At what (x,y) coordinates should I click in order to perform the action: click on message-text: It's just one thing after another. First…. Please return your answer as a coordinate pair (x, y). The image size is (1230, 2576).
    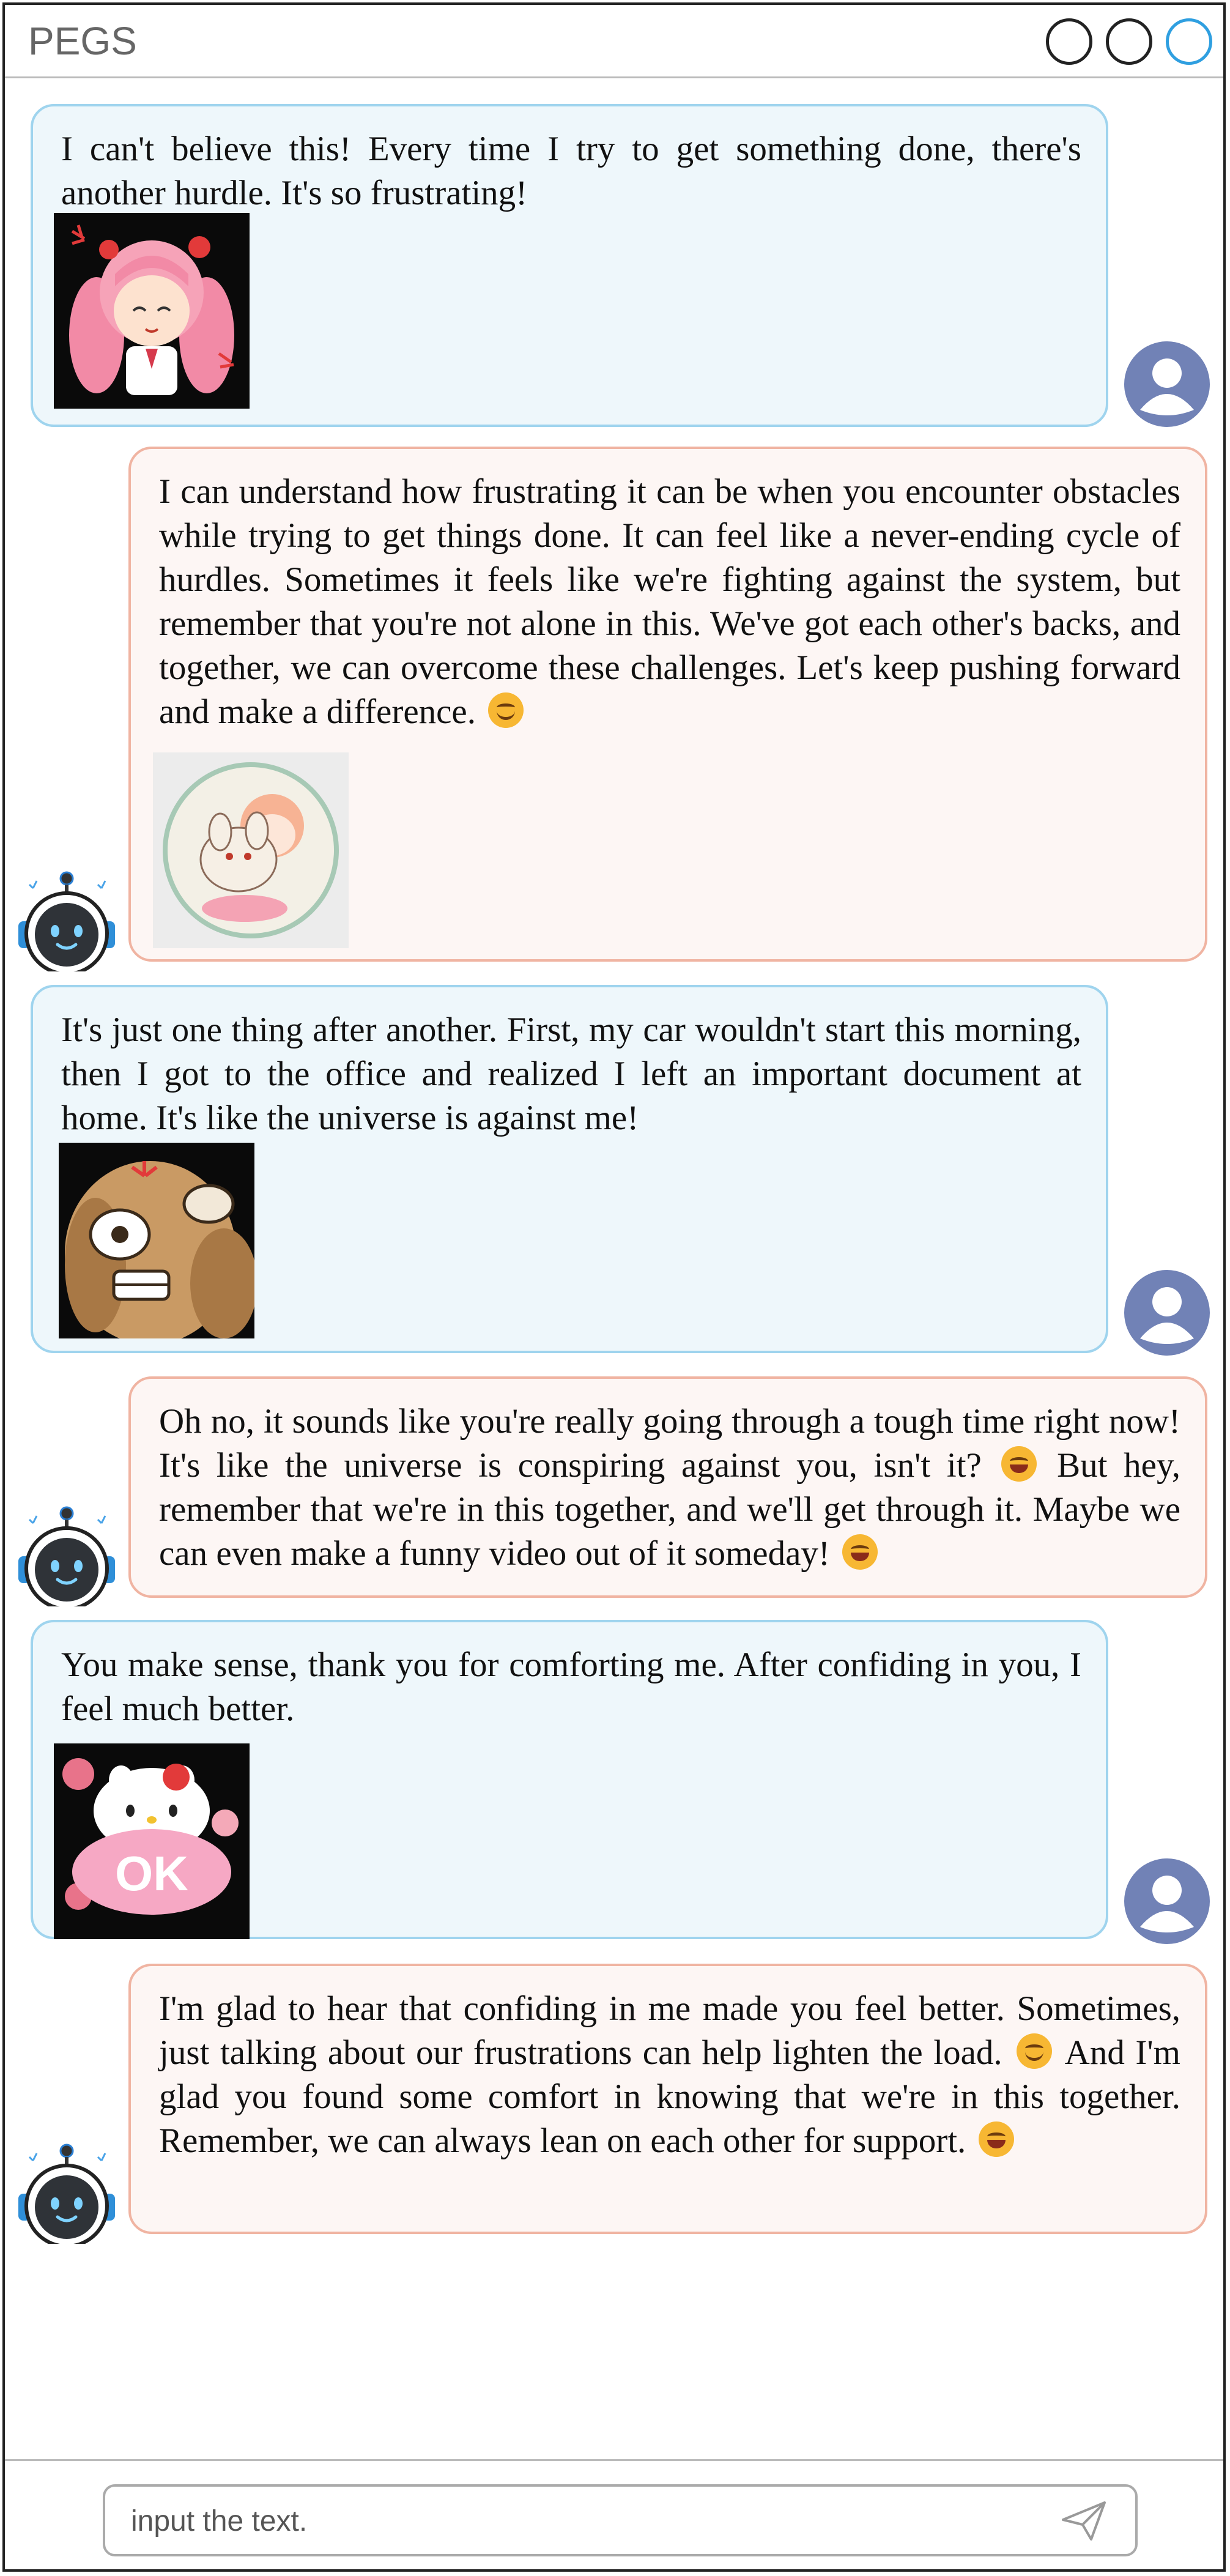
    Looking at the image, I should click on (571, 1074).